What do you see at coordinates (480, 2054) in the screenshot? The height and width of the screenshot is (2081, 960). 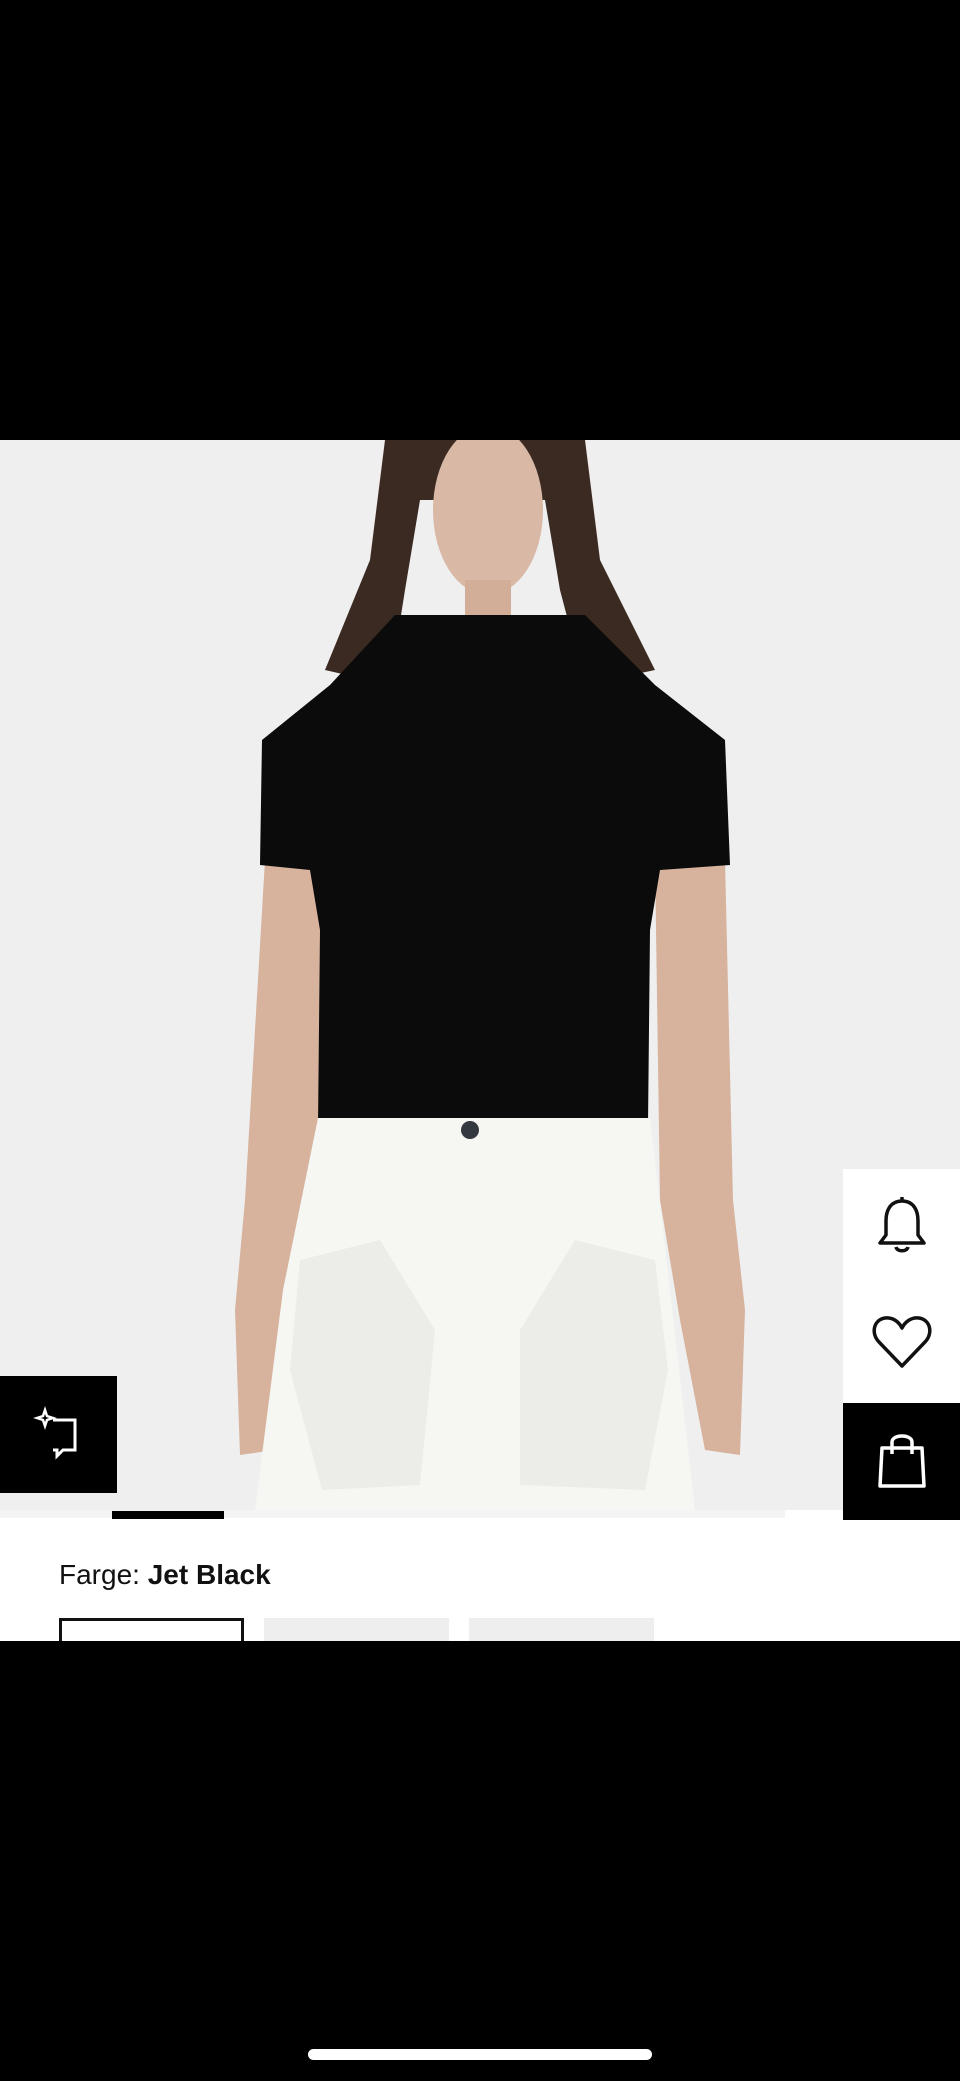 I see `home-indicator` at bounding box center [480, 2054].